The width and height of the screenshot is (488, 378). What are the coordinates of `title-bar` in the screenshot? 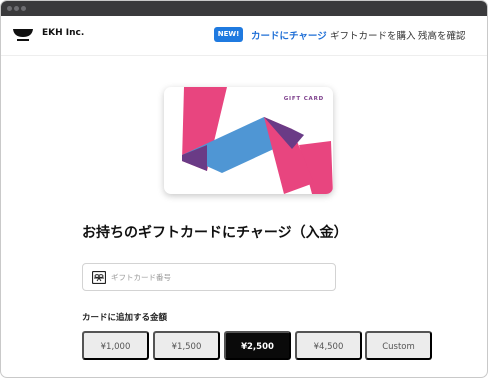 It's located at (244, 8).